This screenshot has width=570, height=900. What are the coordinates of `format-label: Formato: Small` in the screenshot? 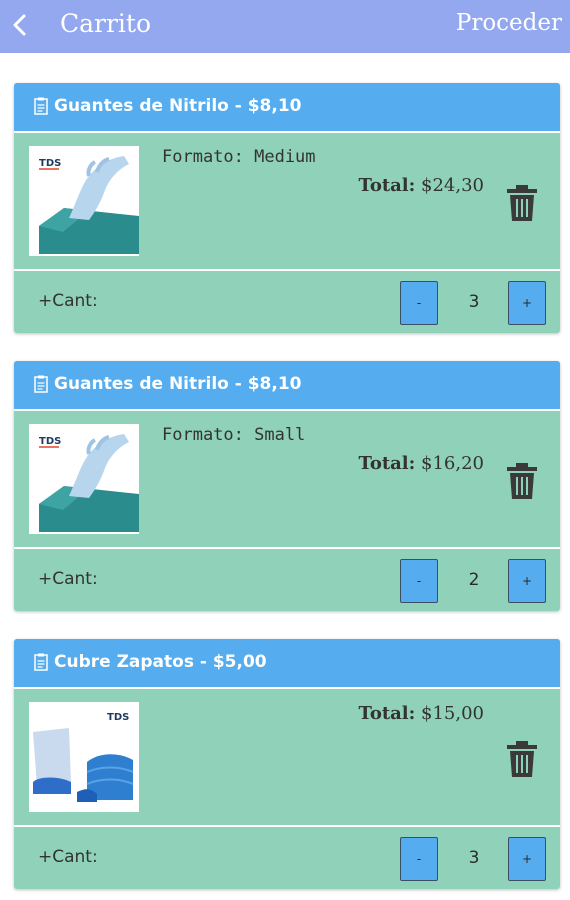 It's located at (234, 435).